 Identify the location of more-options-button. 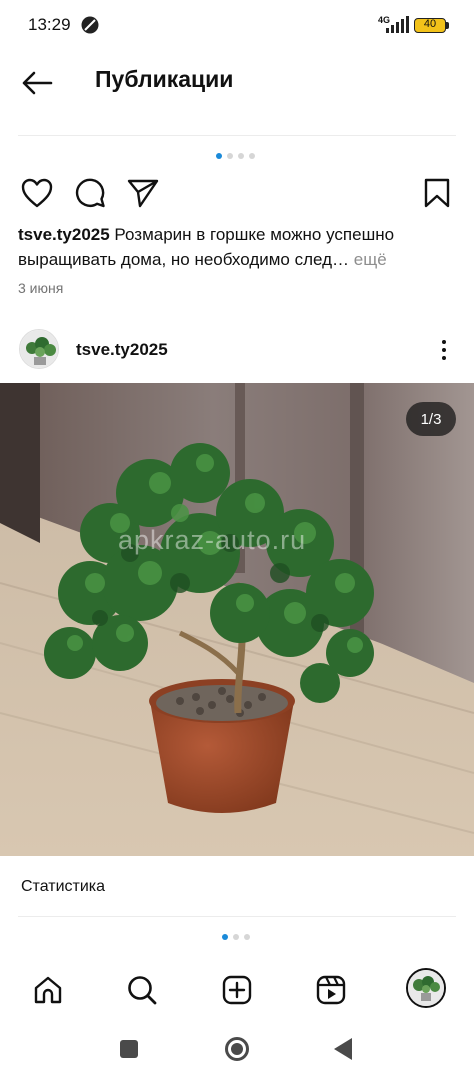
(444, 350).